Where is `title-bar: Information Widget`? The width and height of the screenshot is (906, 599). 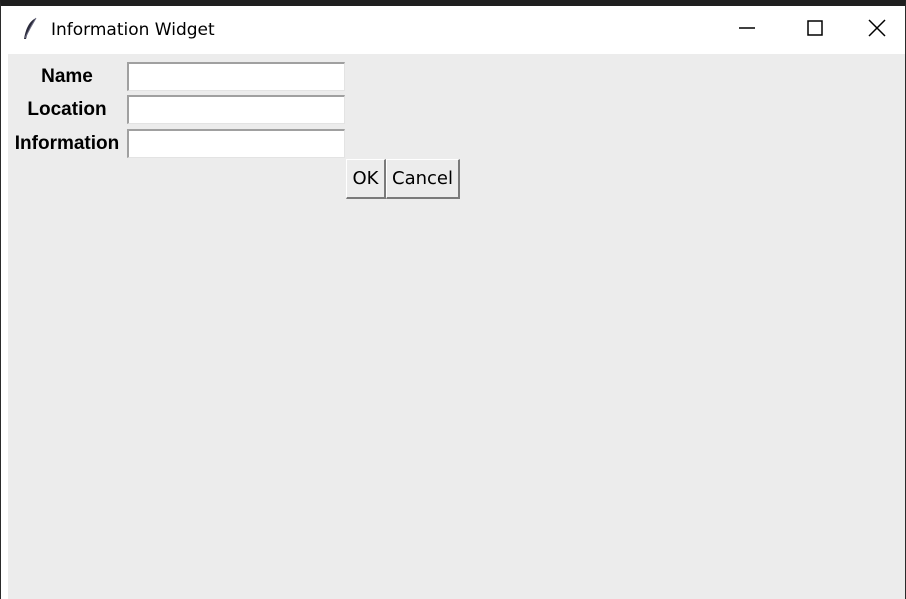
title-bar: Information Widget is located at coordinates (453, 30).